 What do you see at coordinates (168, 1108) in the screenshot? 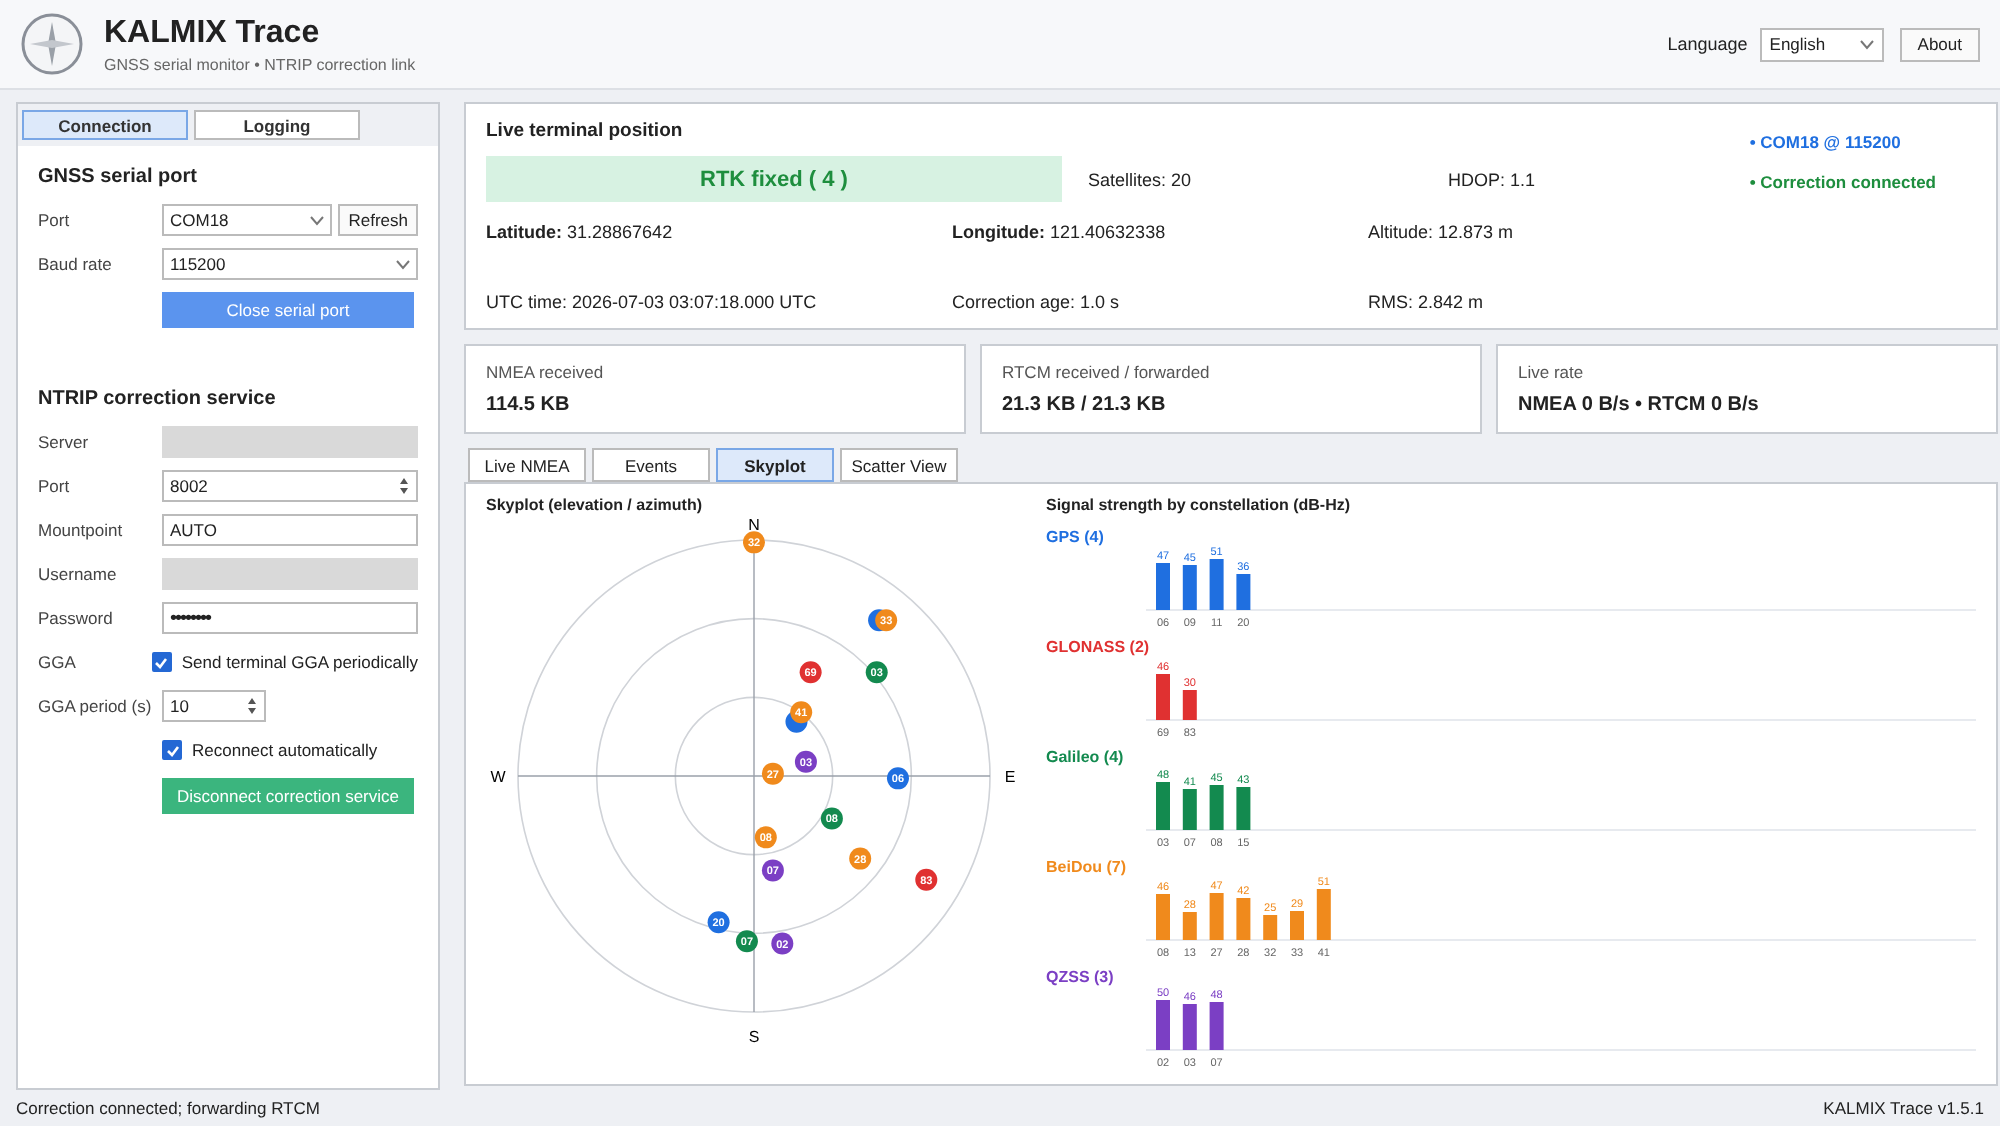
I see `status-message: Correction connected; forwarding RTCM` at bounding box center [168, 1108].